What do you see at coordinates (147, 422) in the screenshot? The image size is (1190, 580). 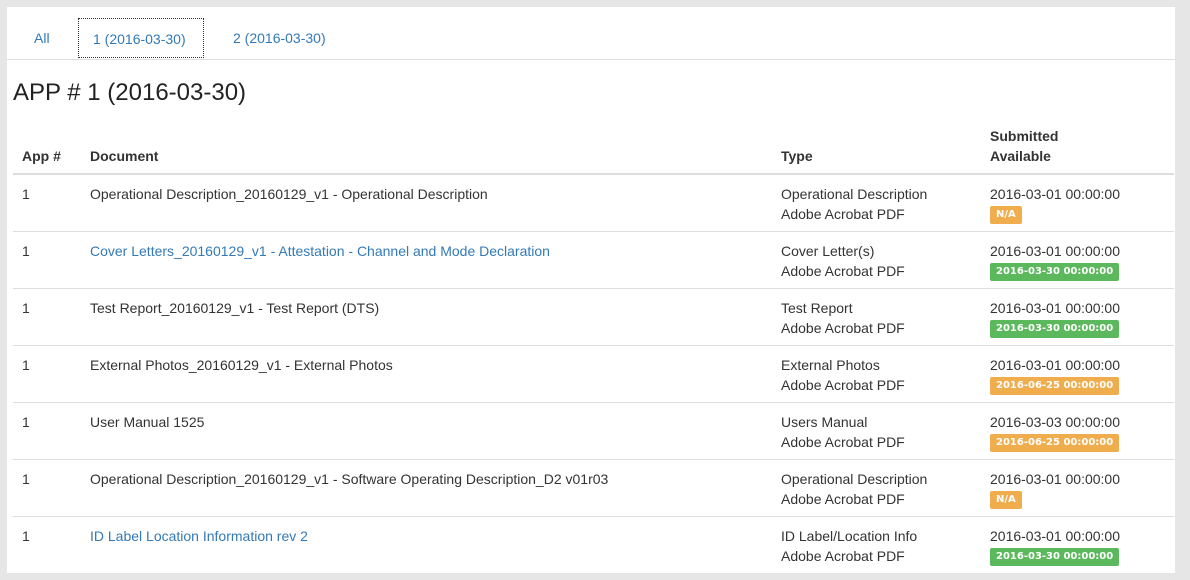 I see `document-name: User Manual 1525` at bounding box center [147, 422].